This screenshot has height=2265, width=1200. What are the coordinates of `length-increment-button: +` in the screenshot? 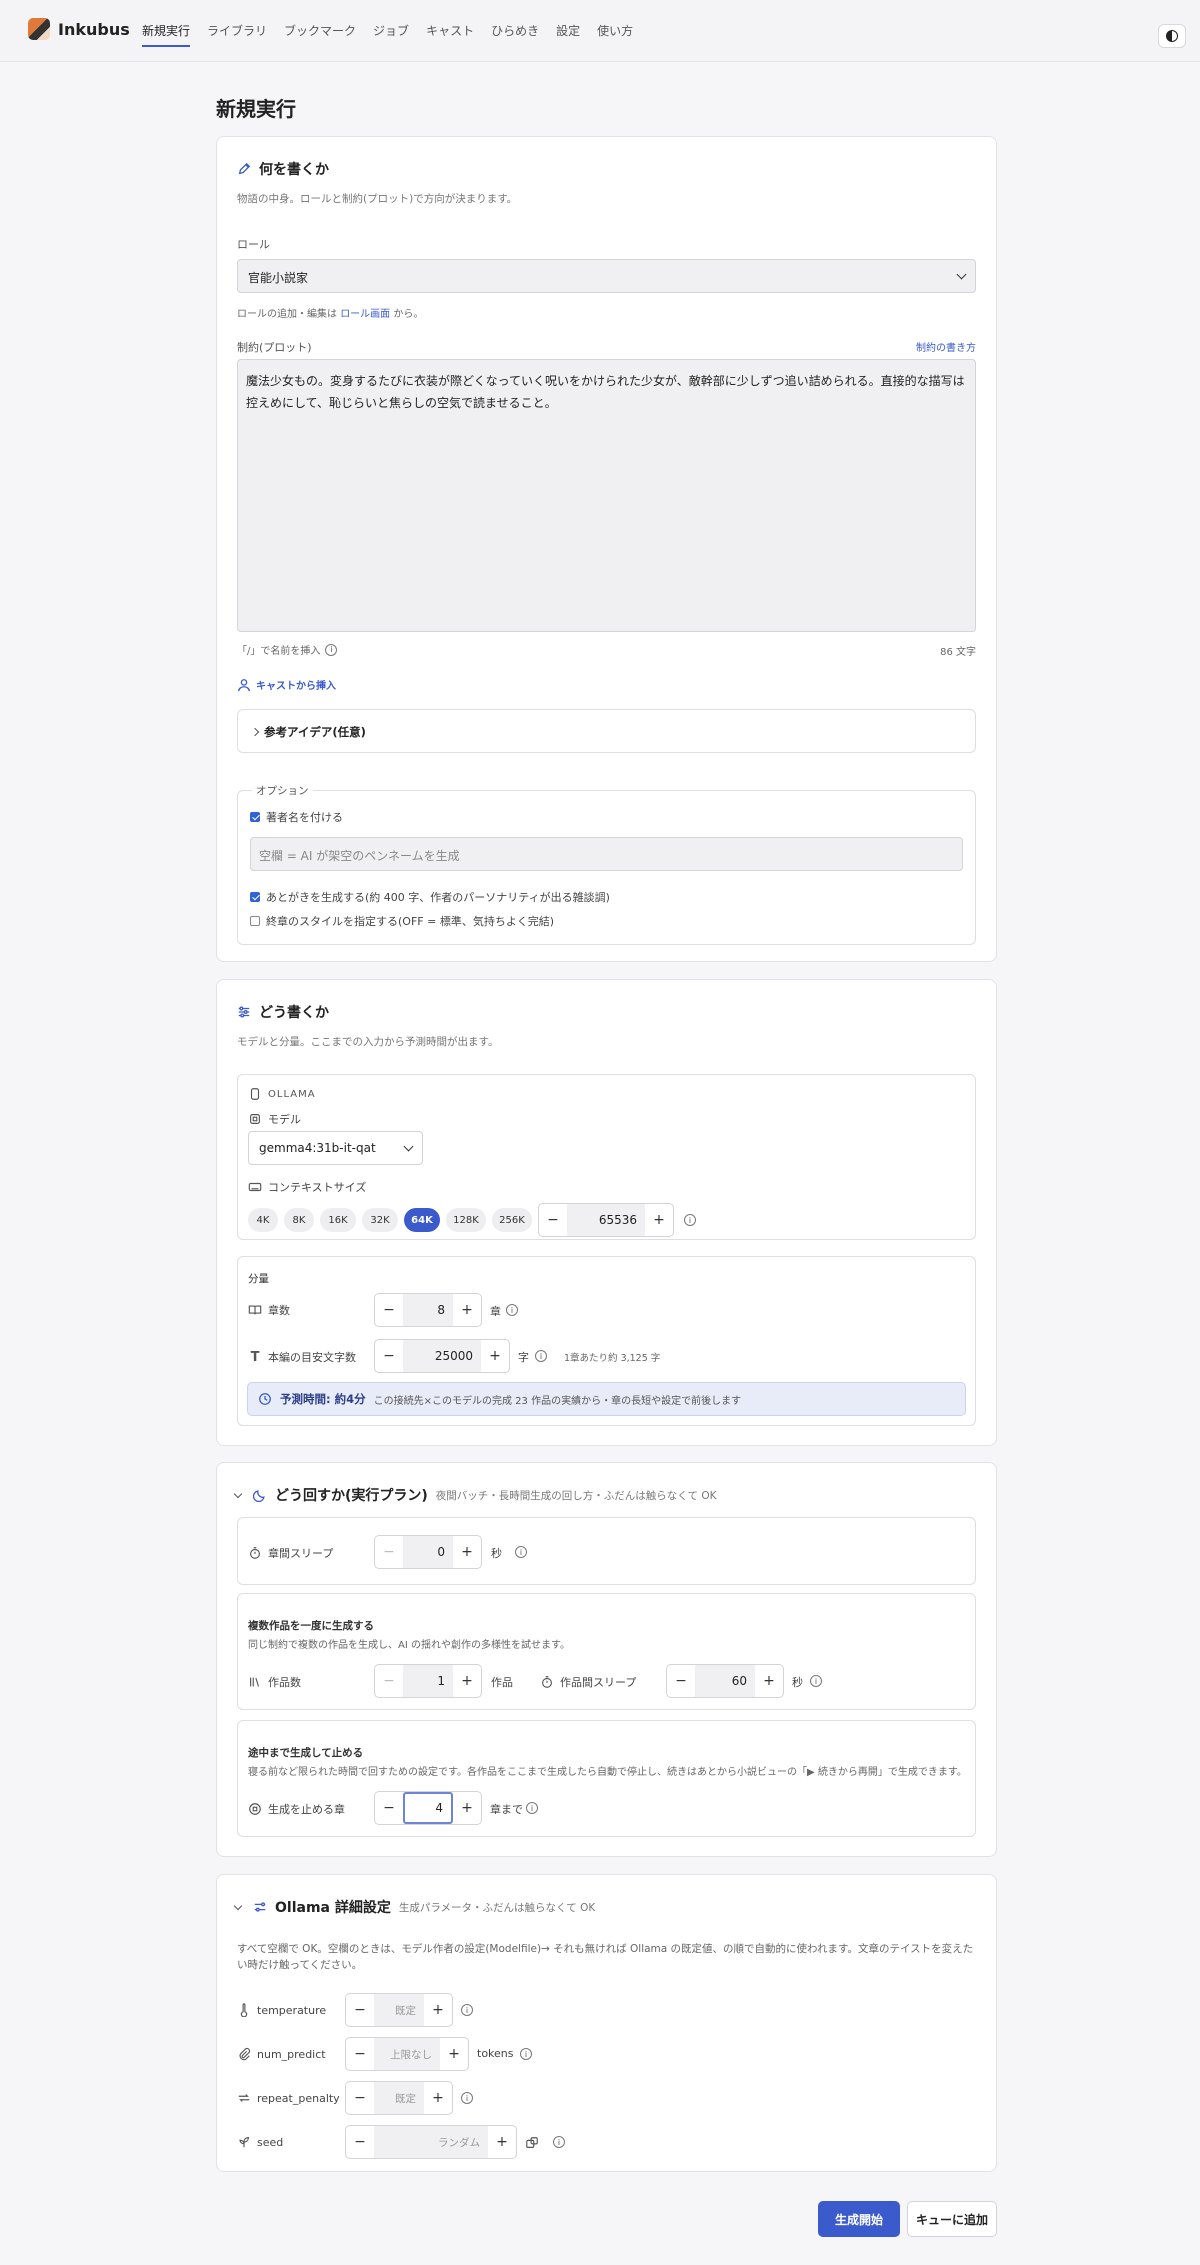 It's located at (495, 1356).